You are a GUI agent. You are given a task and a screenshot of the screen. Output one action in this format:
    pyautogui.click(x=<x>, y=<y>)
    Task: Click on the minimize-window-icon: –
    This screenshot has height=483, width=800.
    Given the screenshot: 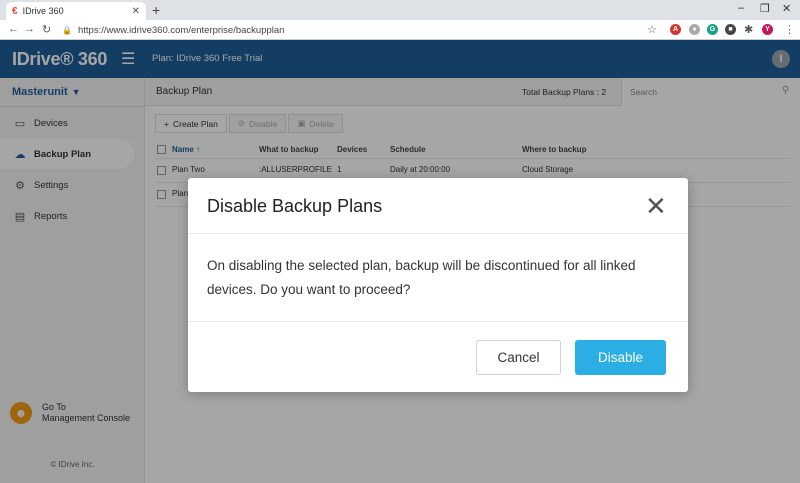 What is the action you would take?
    pyautogui.click(x=741, y=8)
    